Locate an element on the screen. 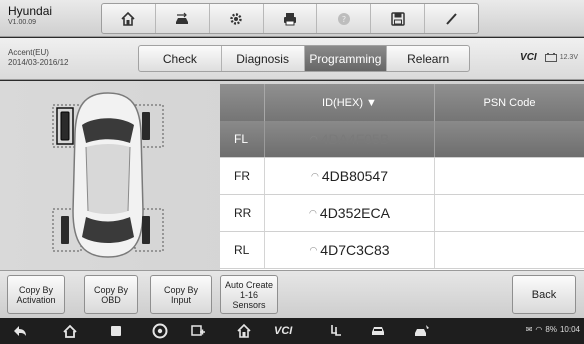 The height and width of the screenshot is (344, 584). wifi-icon: ◠ is located at coordinates (539, 329).